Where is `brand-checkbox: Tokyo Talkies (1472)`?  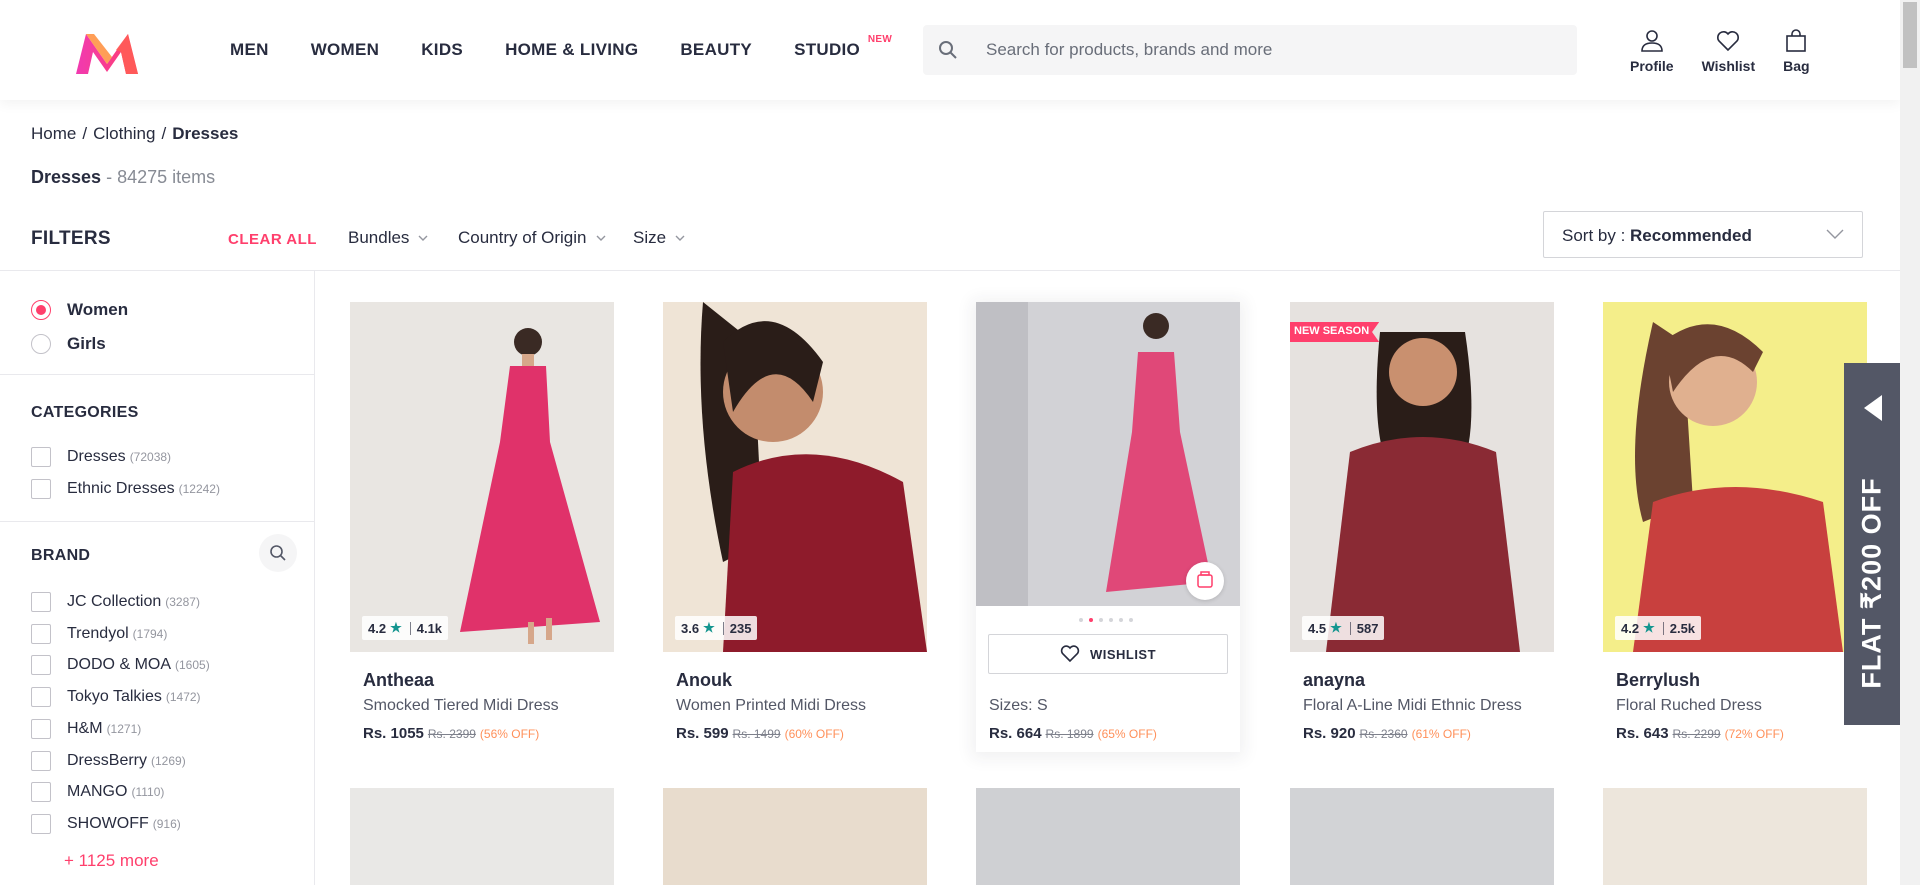
brand-checkbox: Tokyo Talkies (1472) is located at coordinates (116, 697).